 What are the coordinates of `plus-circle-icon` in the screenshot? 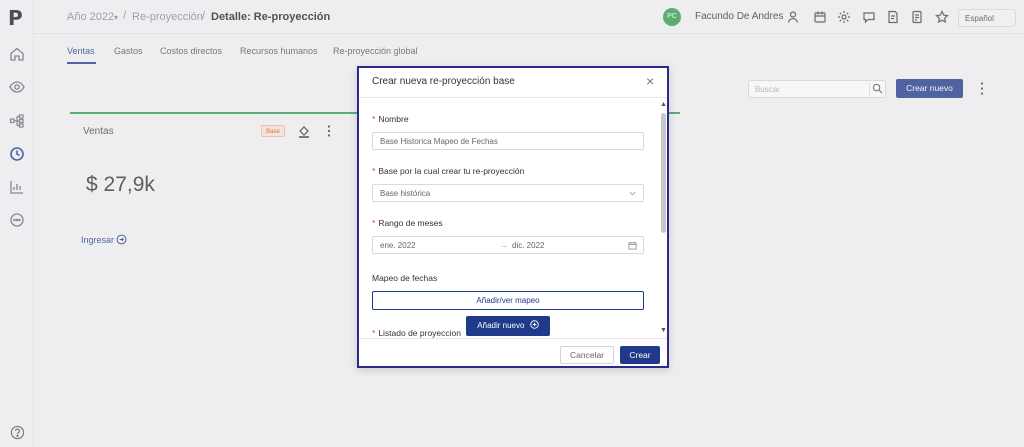 It's located at (534, 324).